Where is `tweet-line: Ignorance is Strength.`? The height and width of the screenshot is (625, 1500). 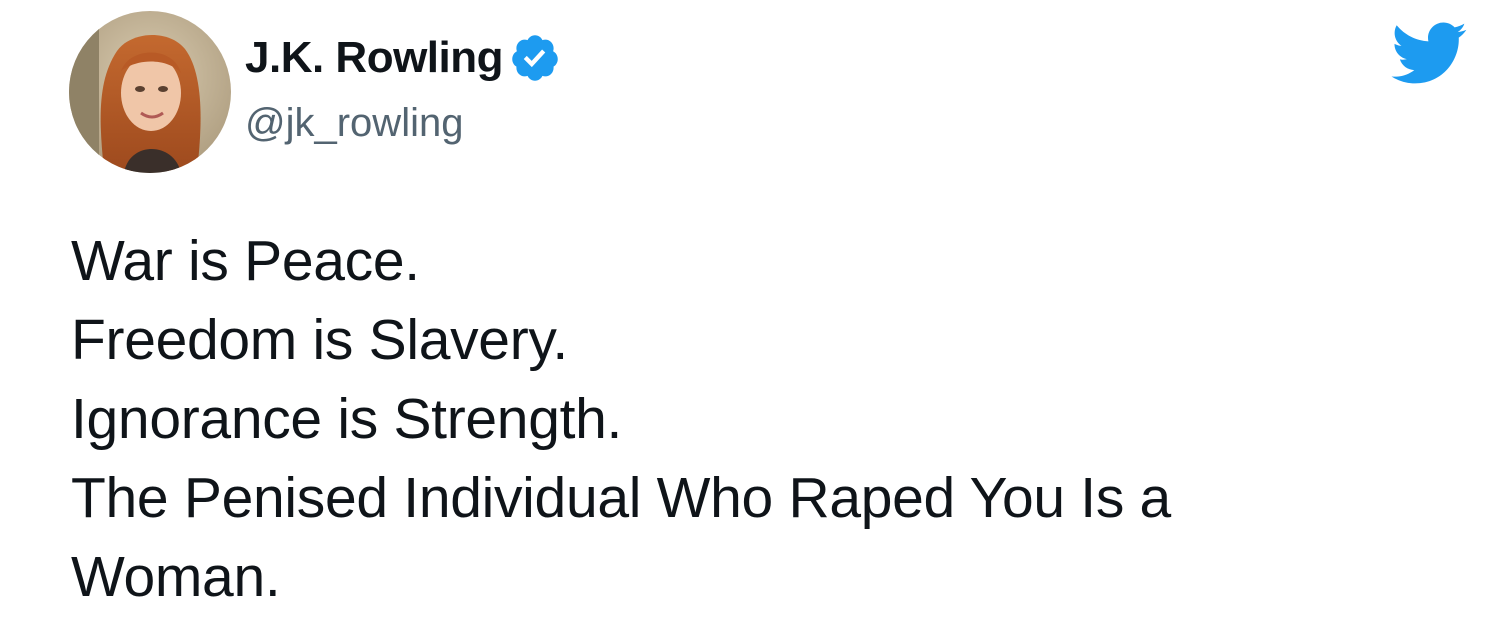
tweet-line: Ignorance is Strength. is located at coordinates (347, 419).